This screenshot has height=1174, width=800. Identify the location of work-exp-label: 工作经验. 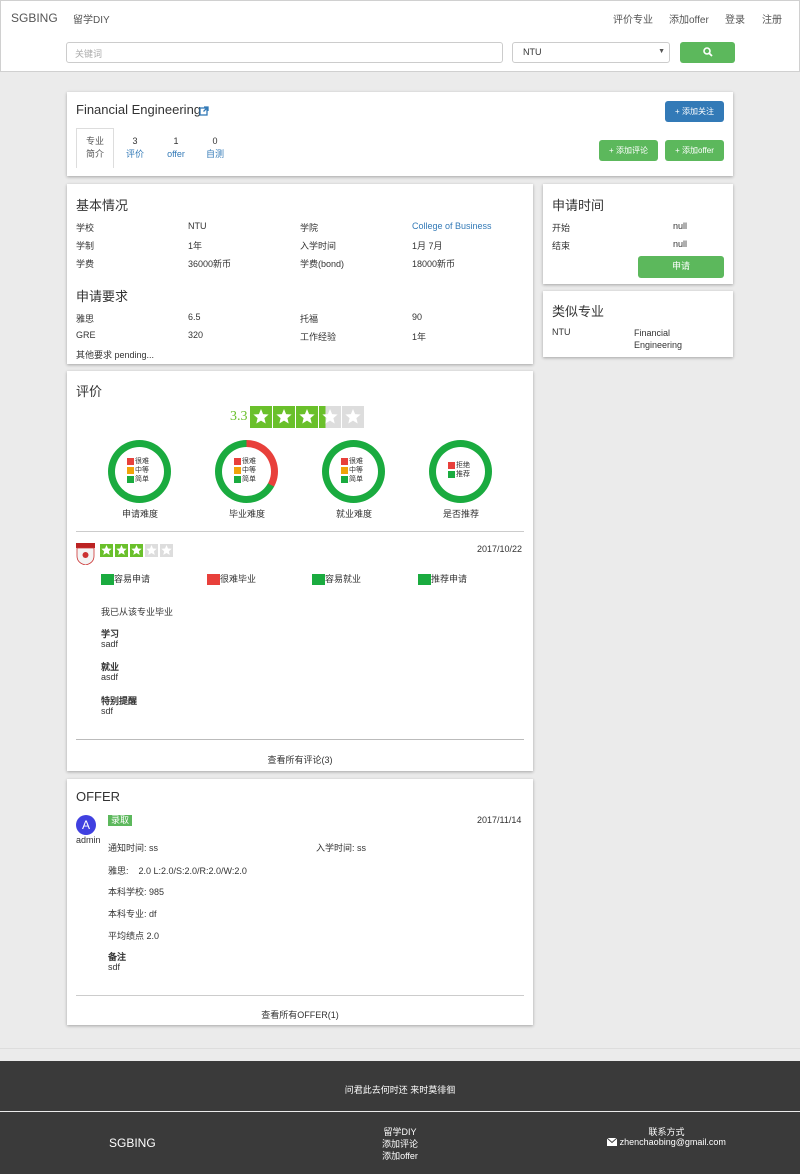
(318, 337).